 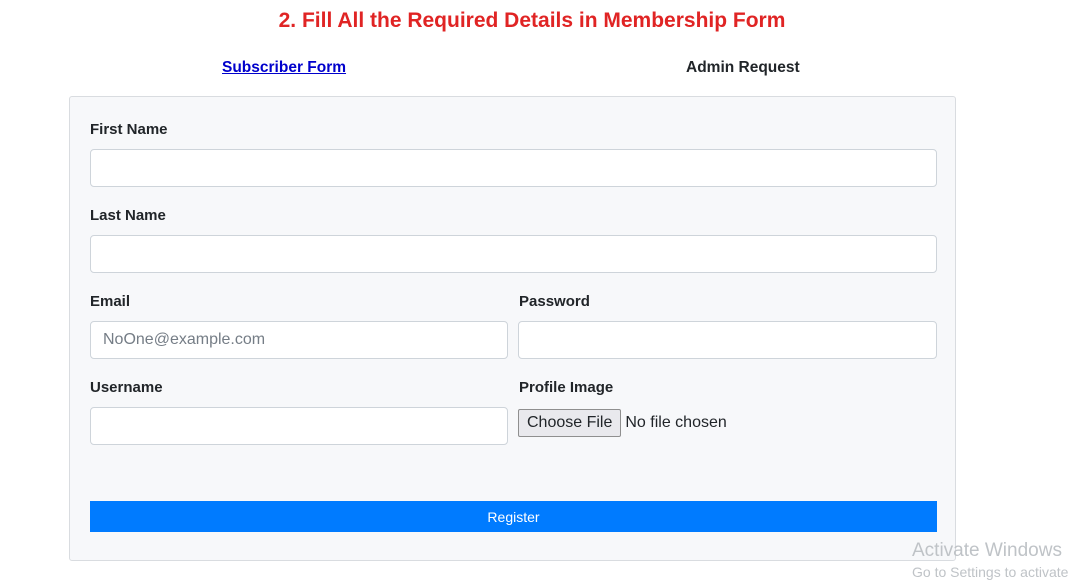 I want to click on tab-subscriber-form: Subscriber Form, so click(x=284, y=68).